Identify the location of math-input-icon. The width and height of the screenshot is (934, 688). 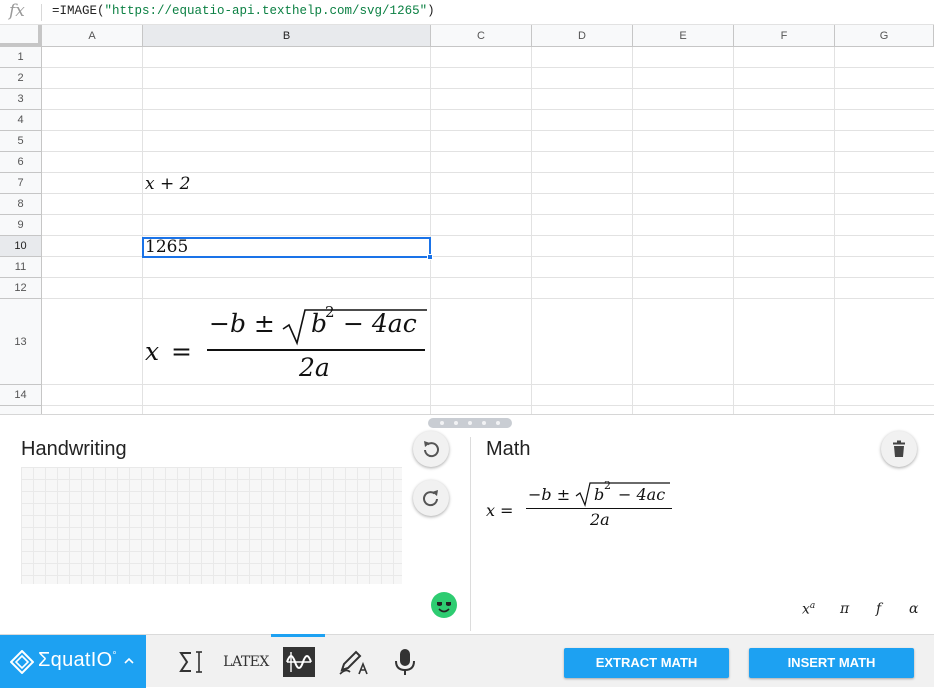
(190, 661).